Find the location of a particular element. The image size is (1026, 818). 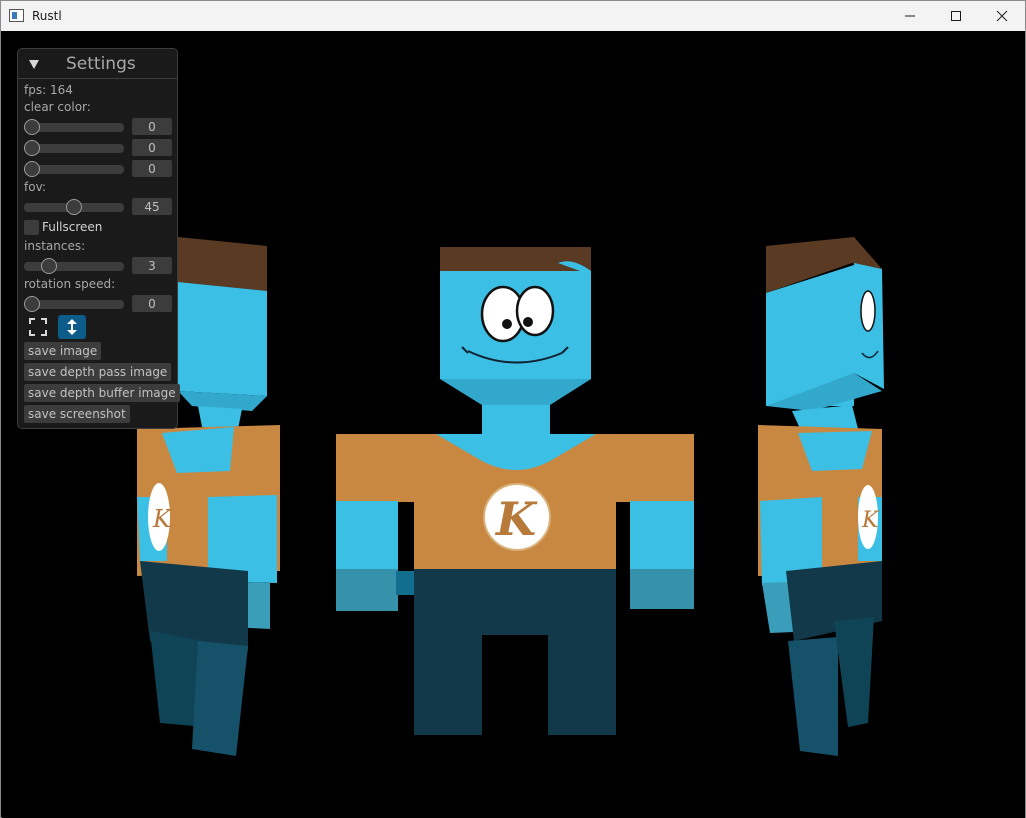

fullscreen-corners-icon is located at coordinates (38, 327).